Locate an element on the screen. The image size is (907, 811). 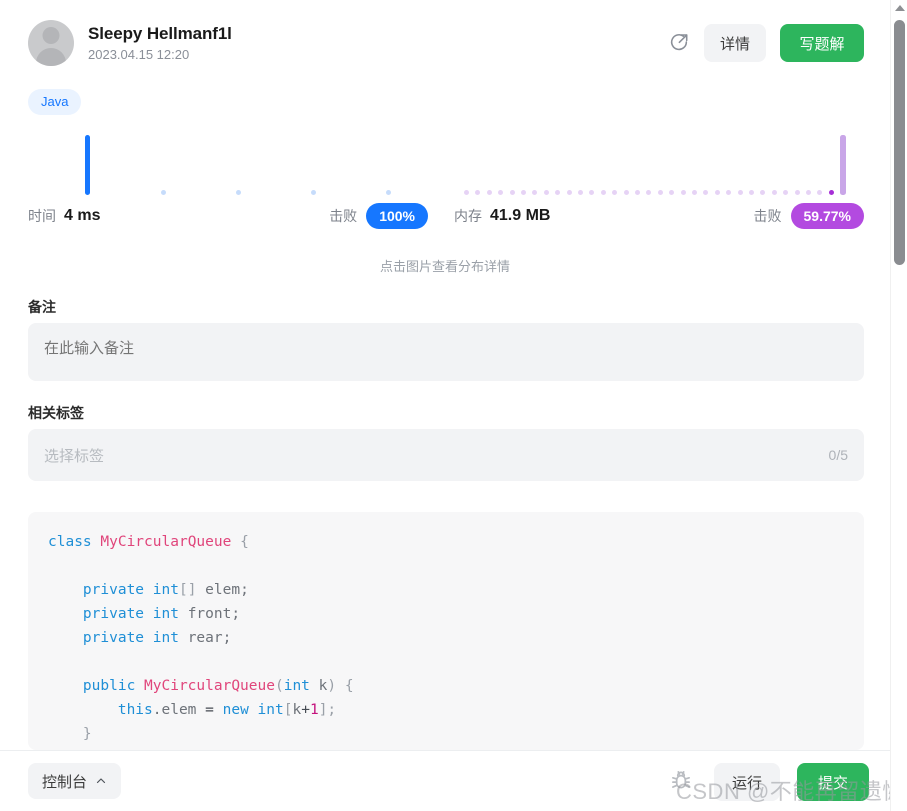
time-beat-label: 击败 is located at coordinates (343, 216).